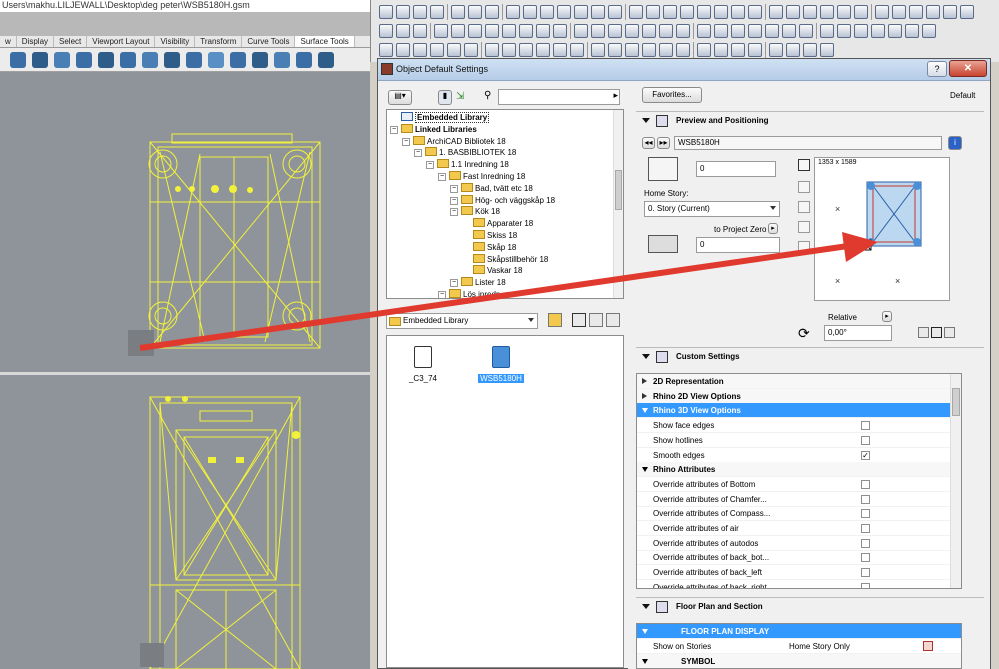  Describe the element at coordinates (949, 332) in the screenshot. I see `mirror-y-button` at that location.